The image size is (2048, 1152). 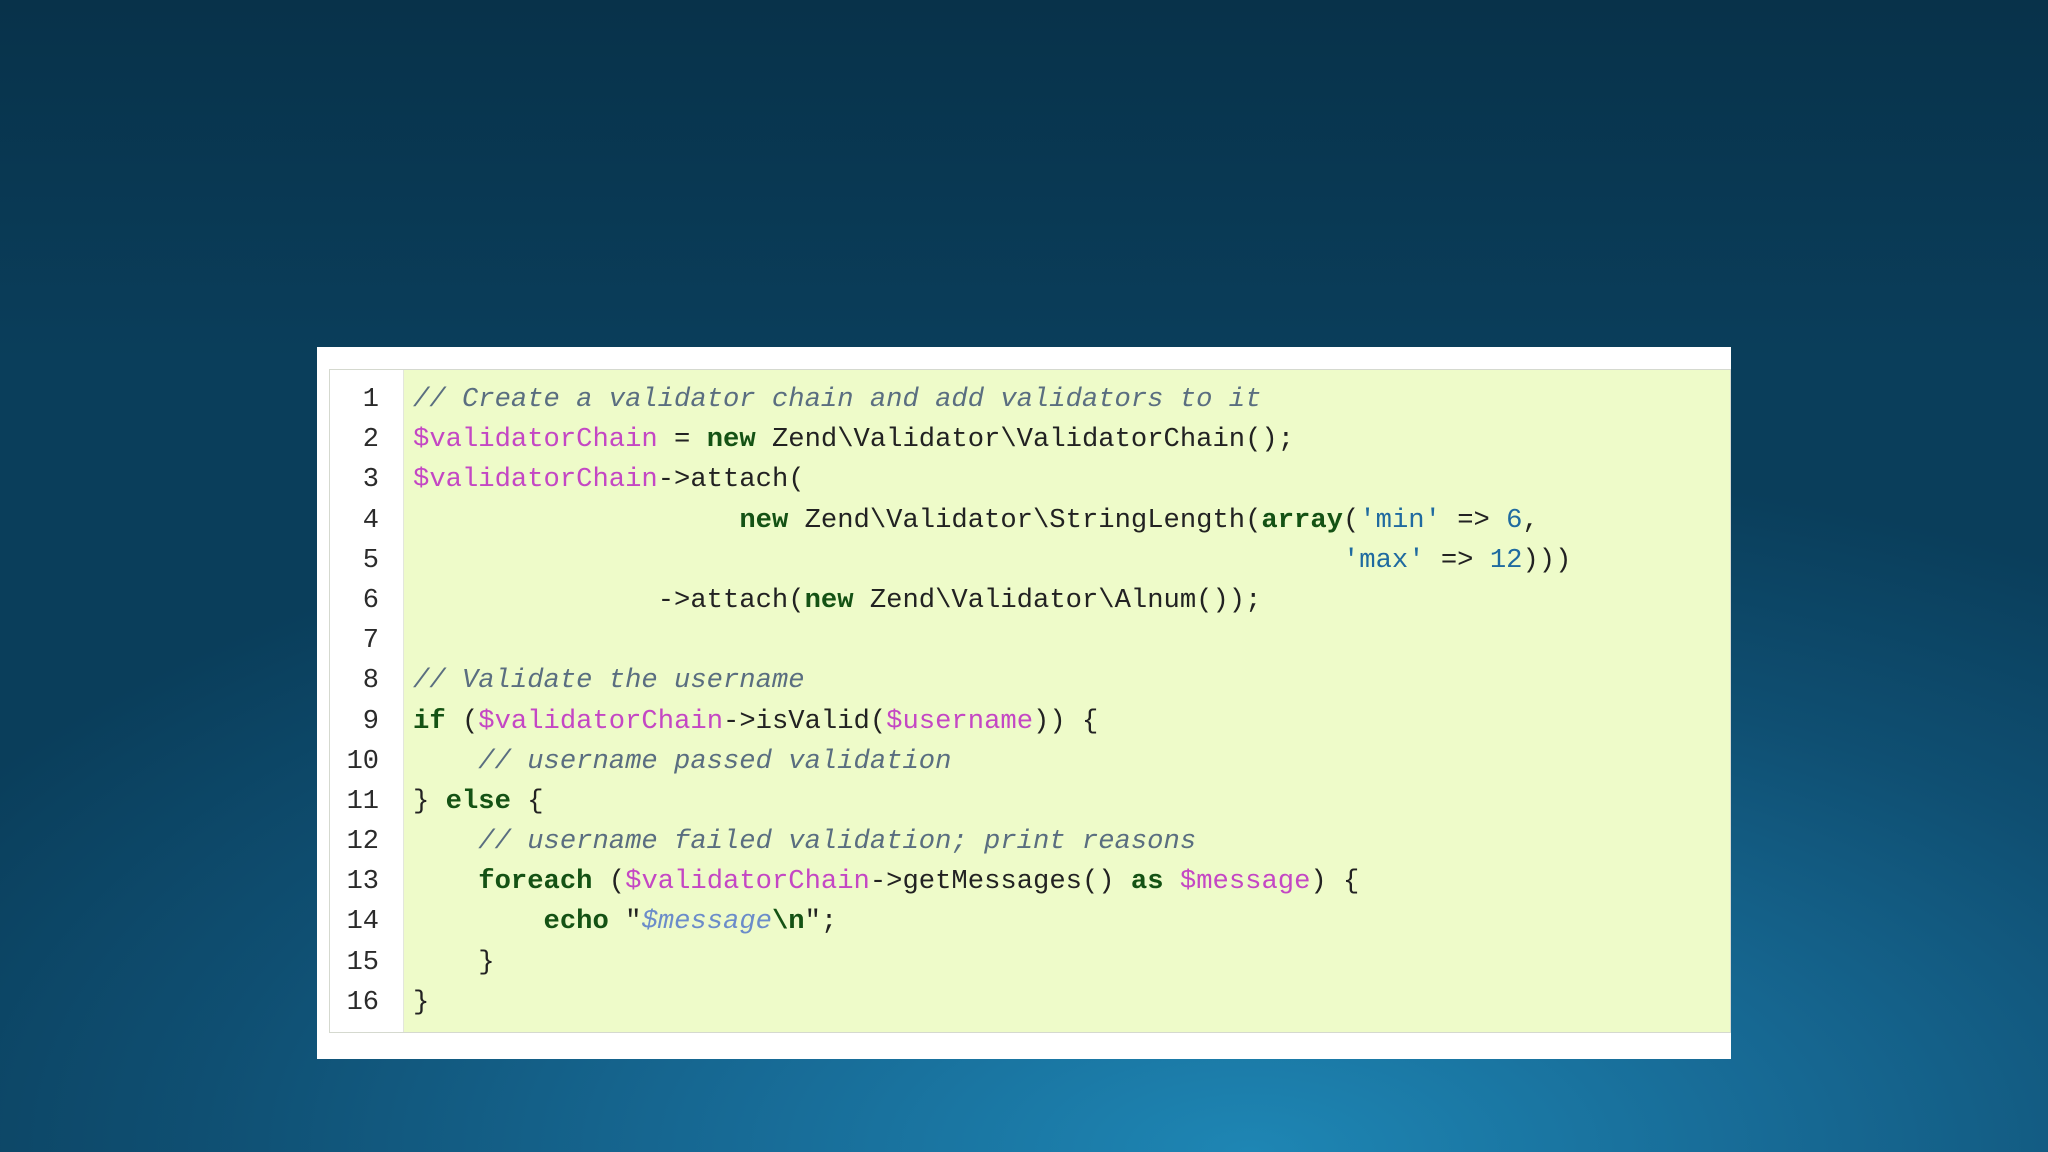 I want to click on line-number: 9, so click(x=370, y=721).